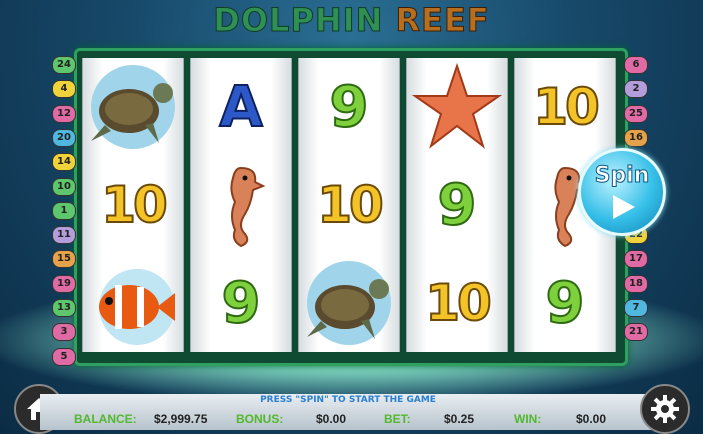 The height and width of the screenshot is (434, 703). Describe the element at coordinates (298, 20) in the screenshot. I see `title-dolphin: DOLPHIN` at that location.